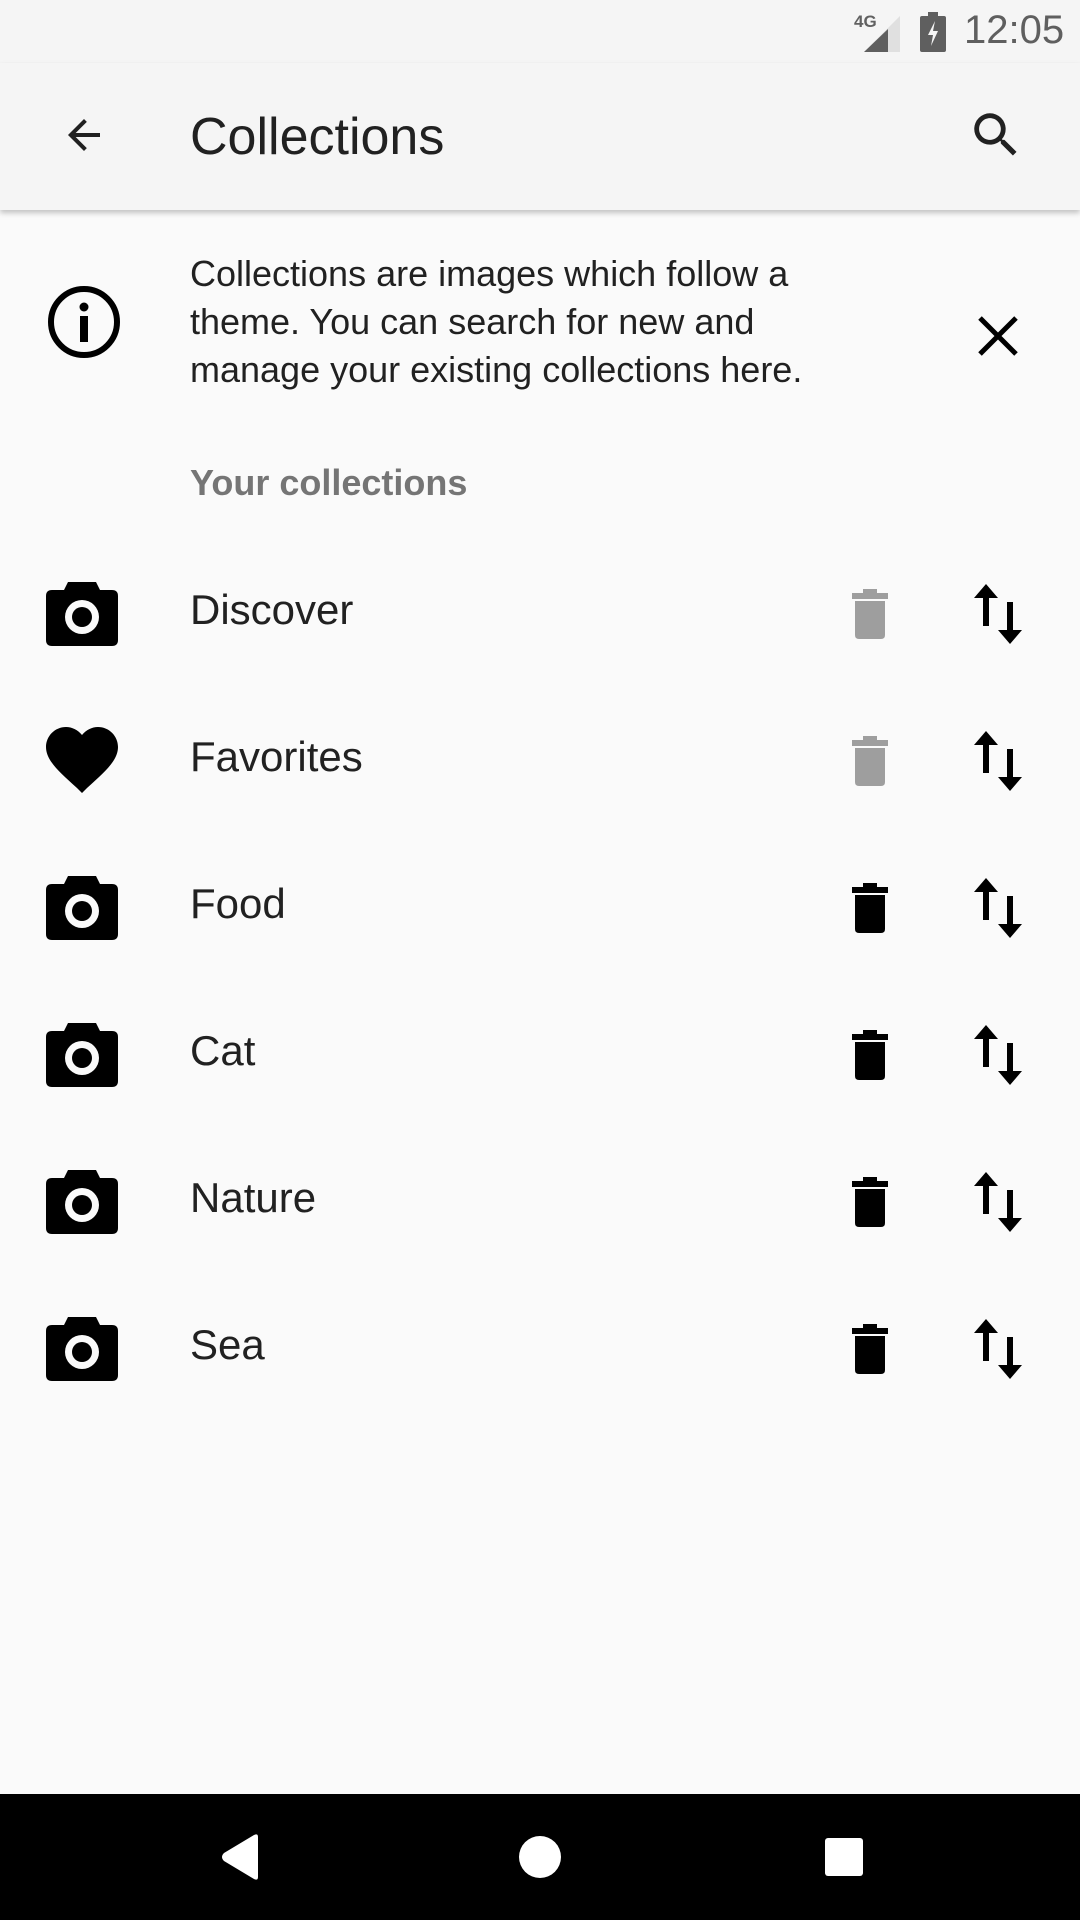 The height and width of the screenshot is (1920, 1080). I want to click on close-info-button, so click(998, 336).